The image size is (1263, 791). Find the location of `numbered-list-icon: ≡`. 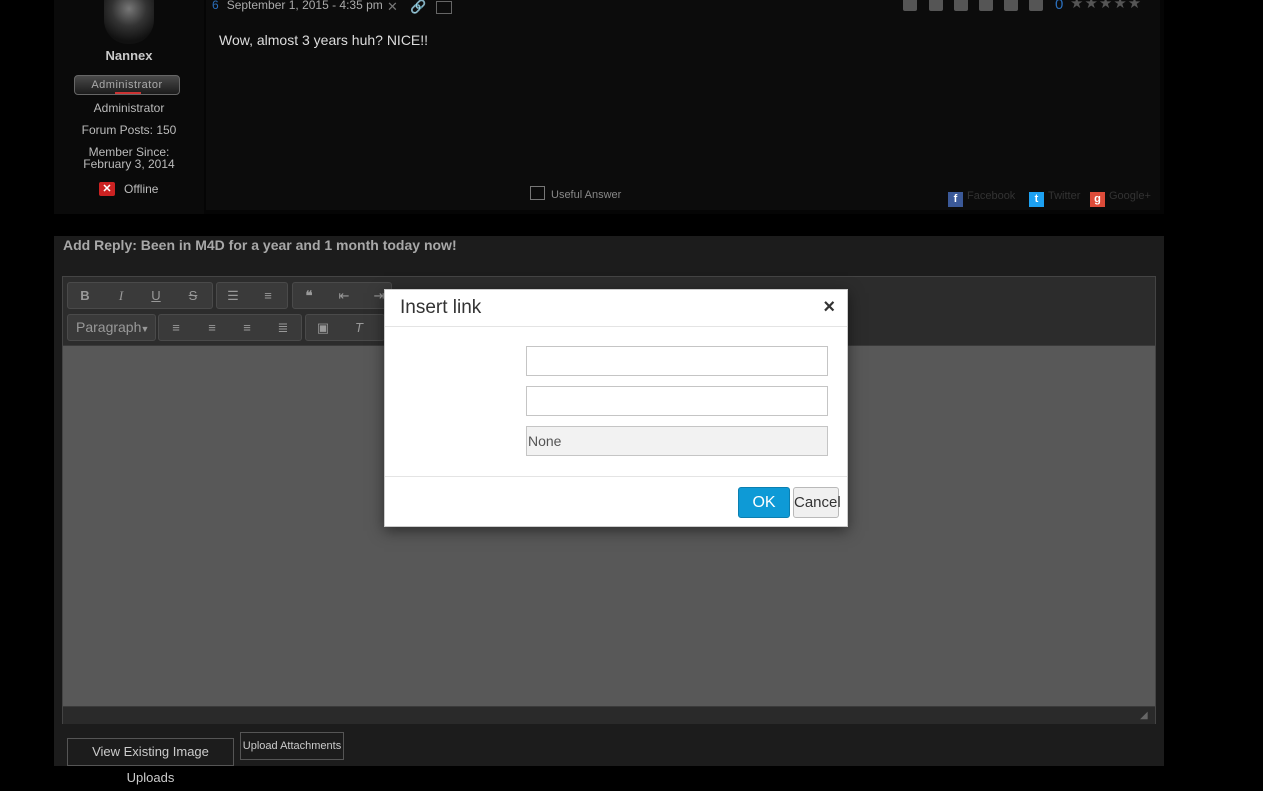

numbered-list-icon: ≡ is located at coordinates (268, 296).